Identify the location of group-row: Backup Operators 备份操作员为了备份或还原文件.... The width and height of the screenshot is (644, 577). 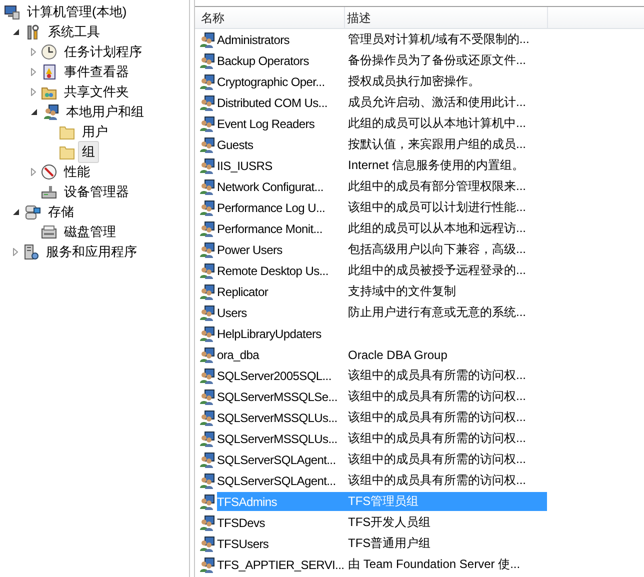
(382, 60).